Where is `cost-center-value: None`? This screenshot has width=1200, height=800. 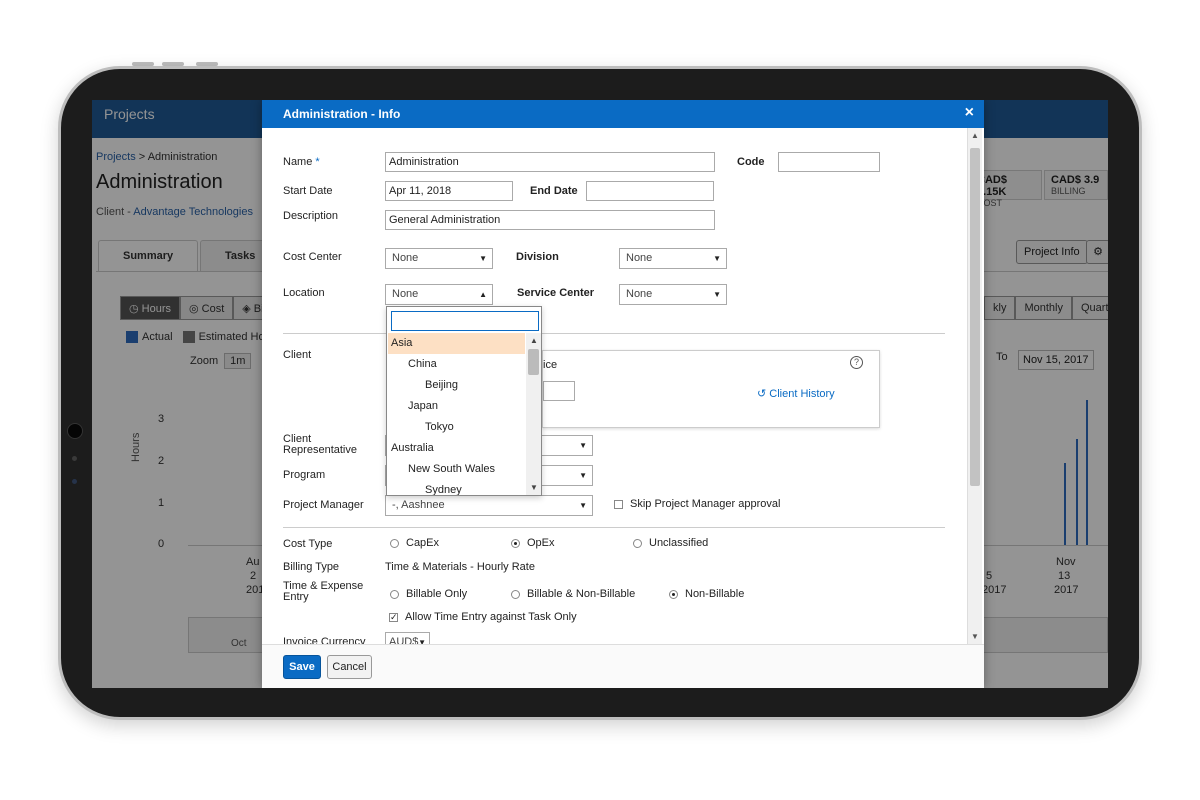
cost-center-value: None is located at coordinates (405, 258).